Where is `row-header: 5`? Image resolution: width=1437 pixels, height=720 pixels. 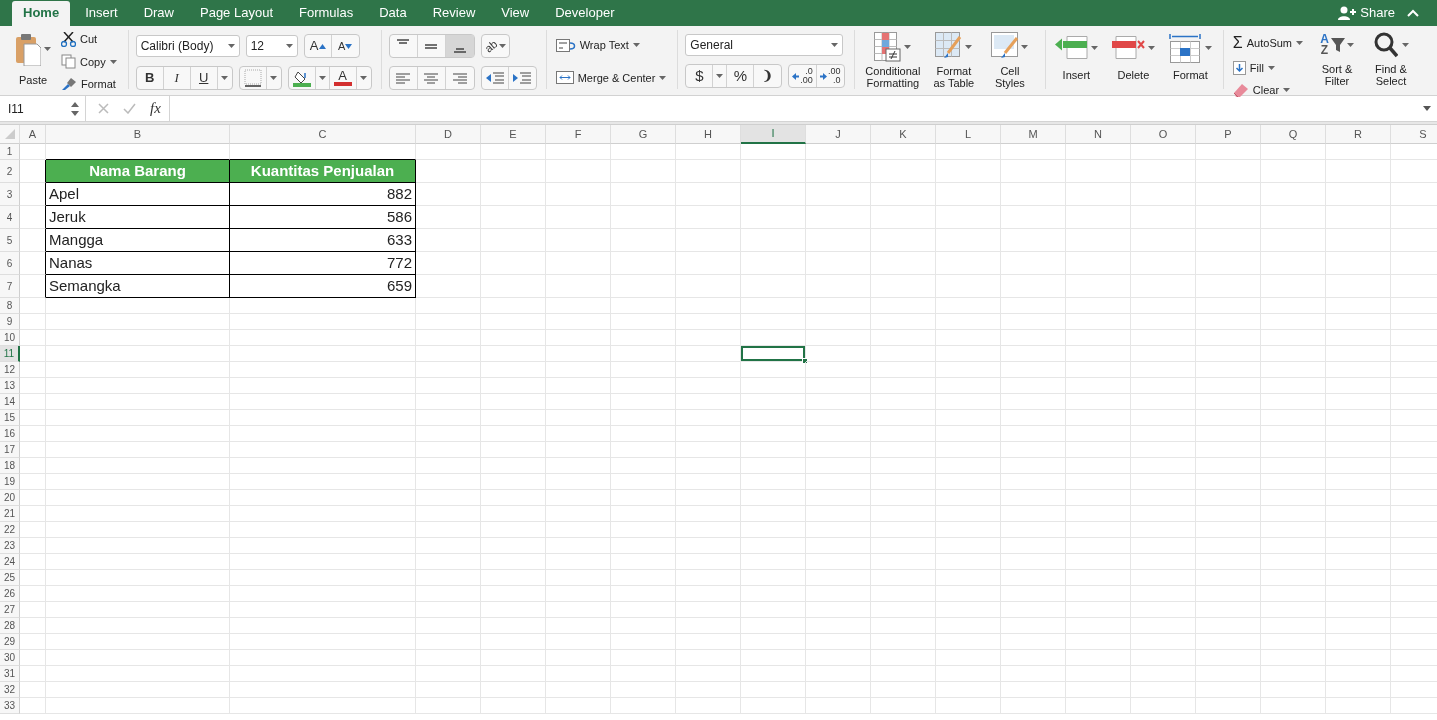
row-header: 5 is located at coordinates (10, 240).